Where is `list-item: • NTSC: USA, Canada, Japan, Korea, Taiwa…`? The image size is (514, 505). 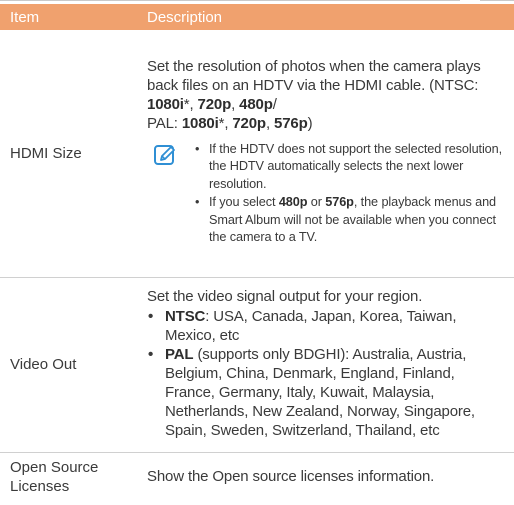
list-item: • NTSC: USA, Canada, Japan, Korea, Taiwa… is located at coordinates (325, 326).